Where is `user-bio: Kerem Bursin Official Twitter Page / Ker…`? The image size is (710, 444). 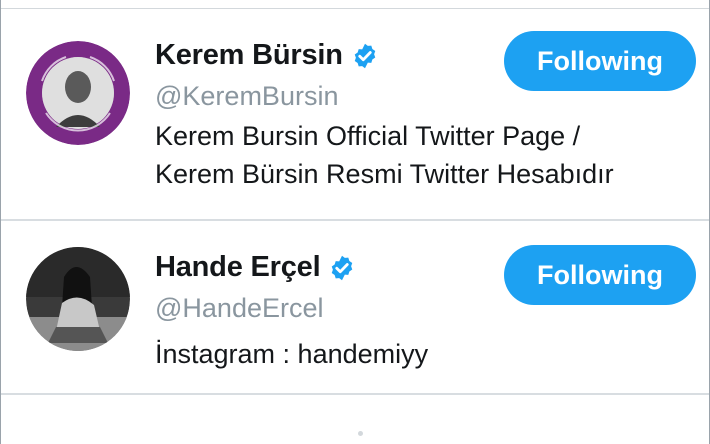 user-bio: Kerem Bursin Official Twitter Page / Ker… is located at coordinates (384, 155).